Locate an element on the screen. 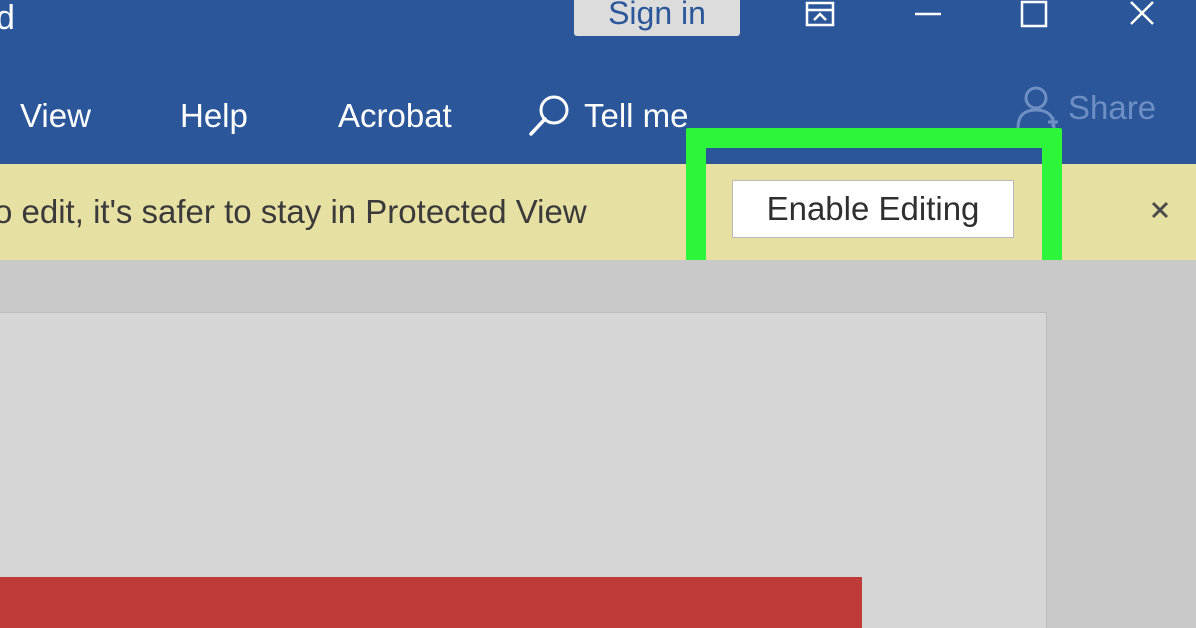 The width and height of the screenshot is (1196, 628). maximize-button is located at coordinates (1034, 17).